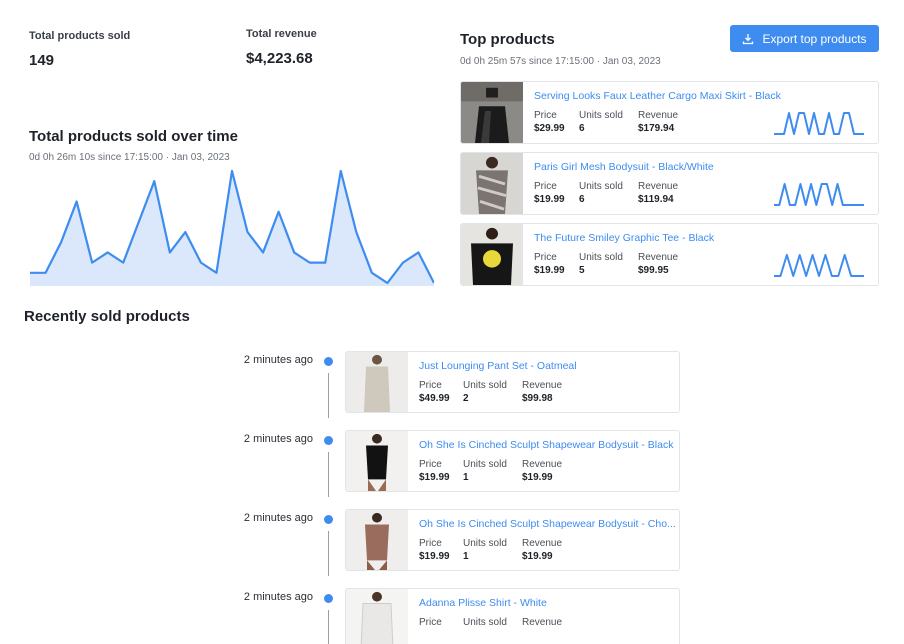  Describe the element at coordinates (582, 270) in the screenshot. I see `units-sold-value: 5` at that location.